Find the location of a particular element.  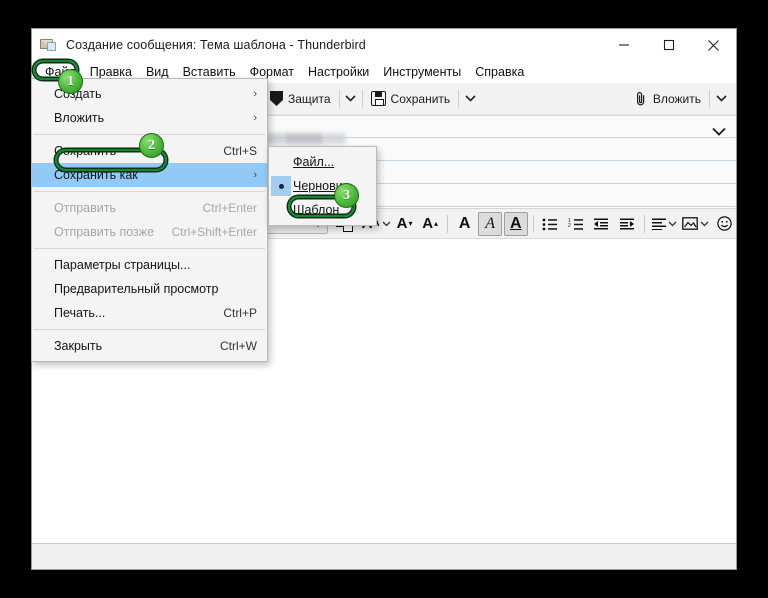

shield-icon is located at coordinates (276, 98).